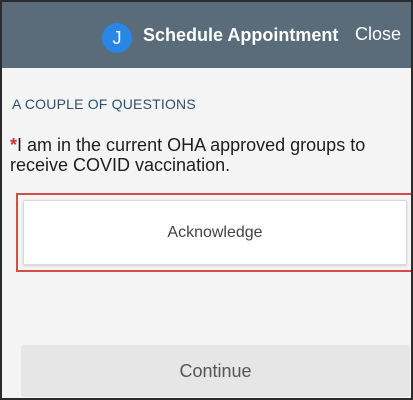 This screenshot has width=413, height=400. What do you see at coordinates (378, 34) in the screenshot?
I see `close-button: Close` at bounding box center [378, 34].